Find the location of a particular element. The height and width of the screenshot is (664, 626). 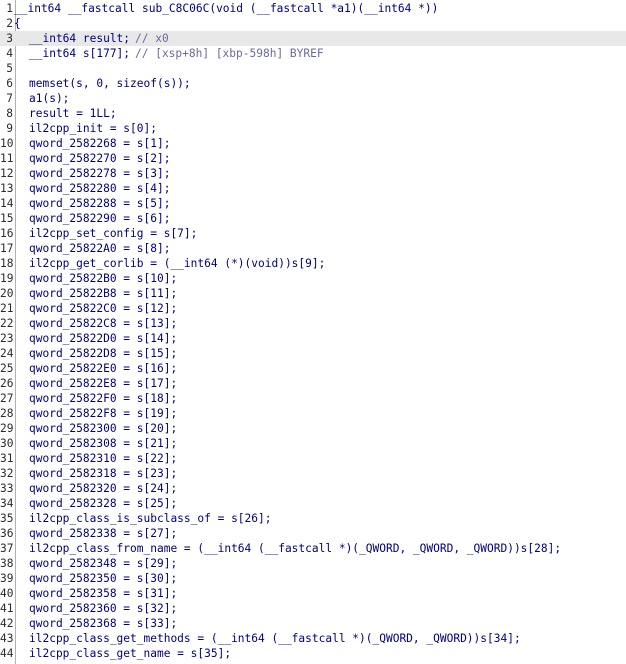

line-number: 33 is located at coordinates (7, 488).